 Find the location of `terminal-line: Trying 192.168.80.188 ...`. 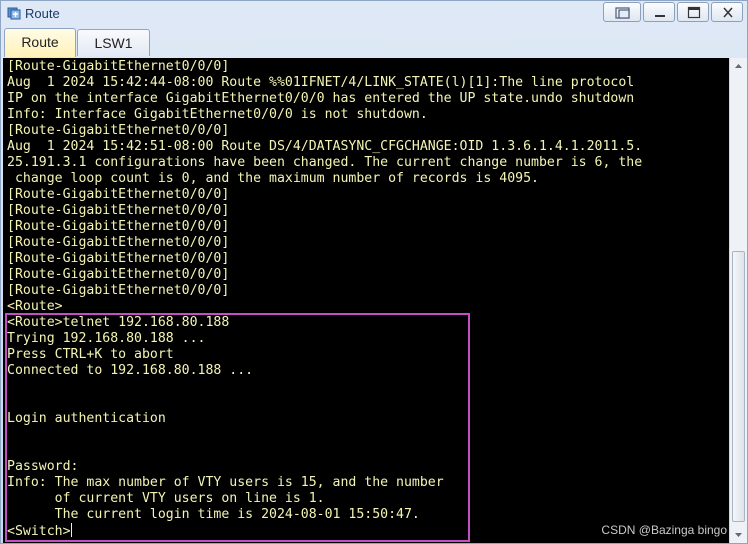

terminal-line: Trying 192.168.80.188 ... is located at coordinates (106, 338).